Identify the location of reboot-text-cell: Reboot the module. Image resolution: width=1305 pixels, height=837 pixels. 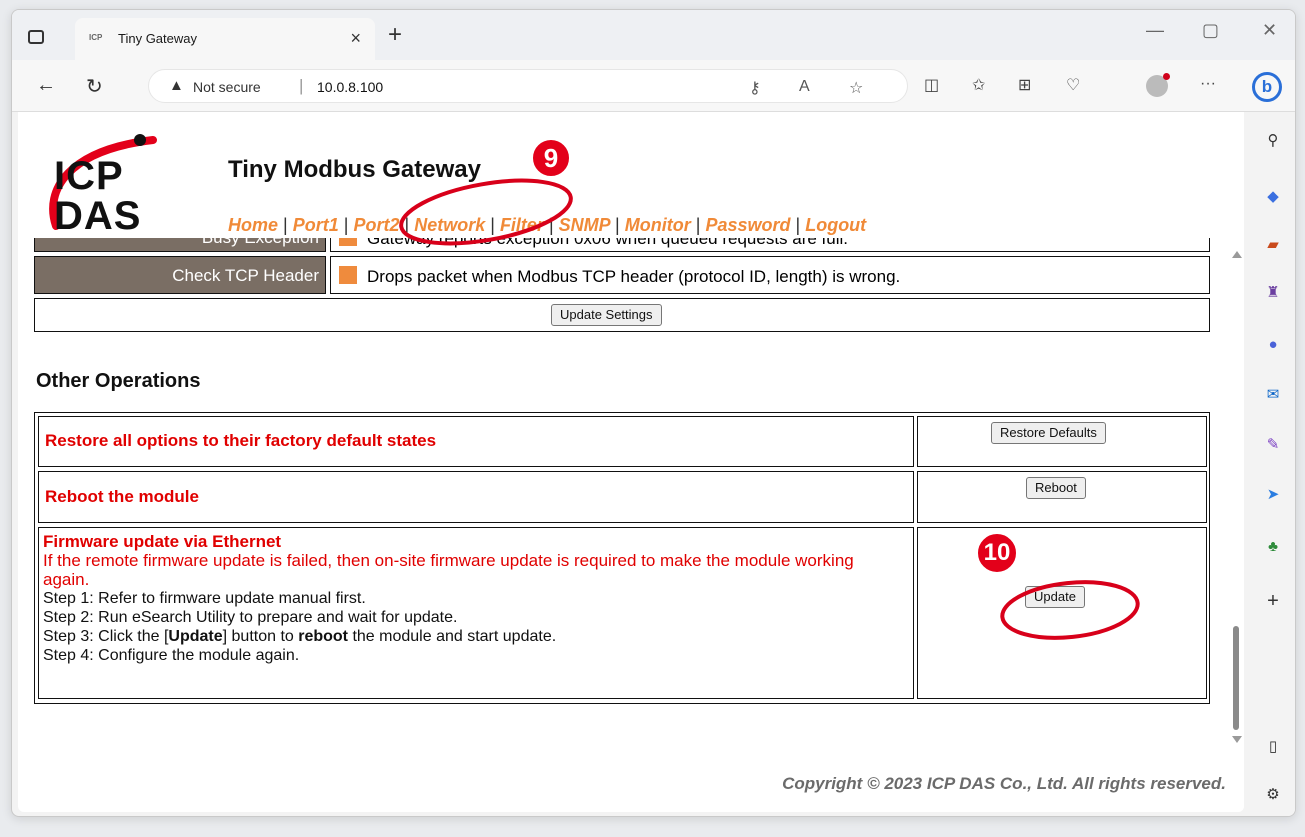
(476, 497).